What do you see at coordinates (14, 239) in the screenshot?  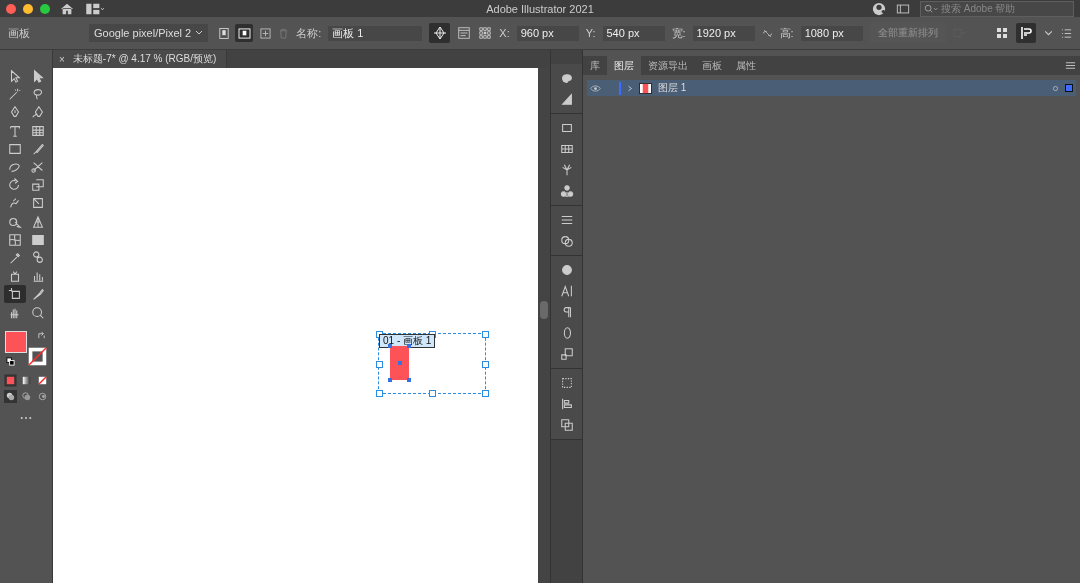 I see `mesh-icon` at bounding box center [14, 239].